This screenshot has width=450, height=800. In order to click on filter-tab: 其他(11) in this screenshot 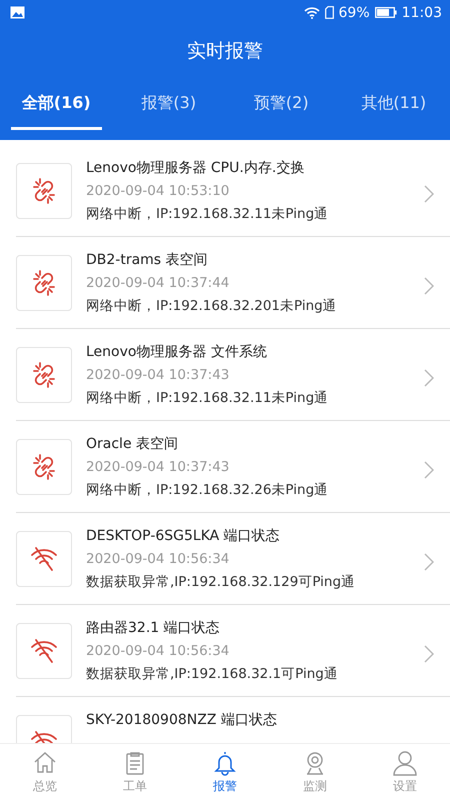, I will do `click(394, 108)`.